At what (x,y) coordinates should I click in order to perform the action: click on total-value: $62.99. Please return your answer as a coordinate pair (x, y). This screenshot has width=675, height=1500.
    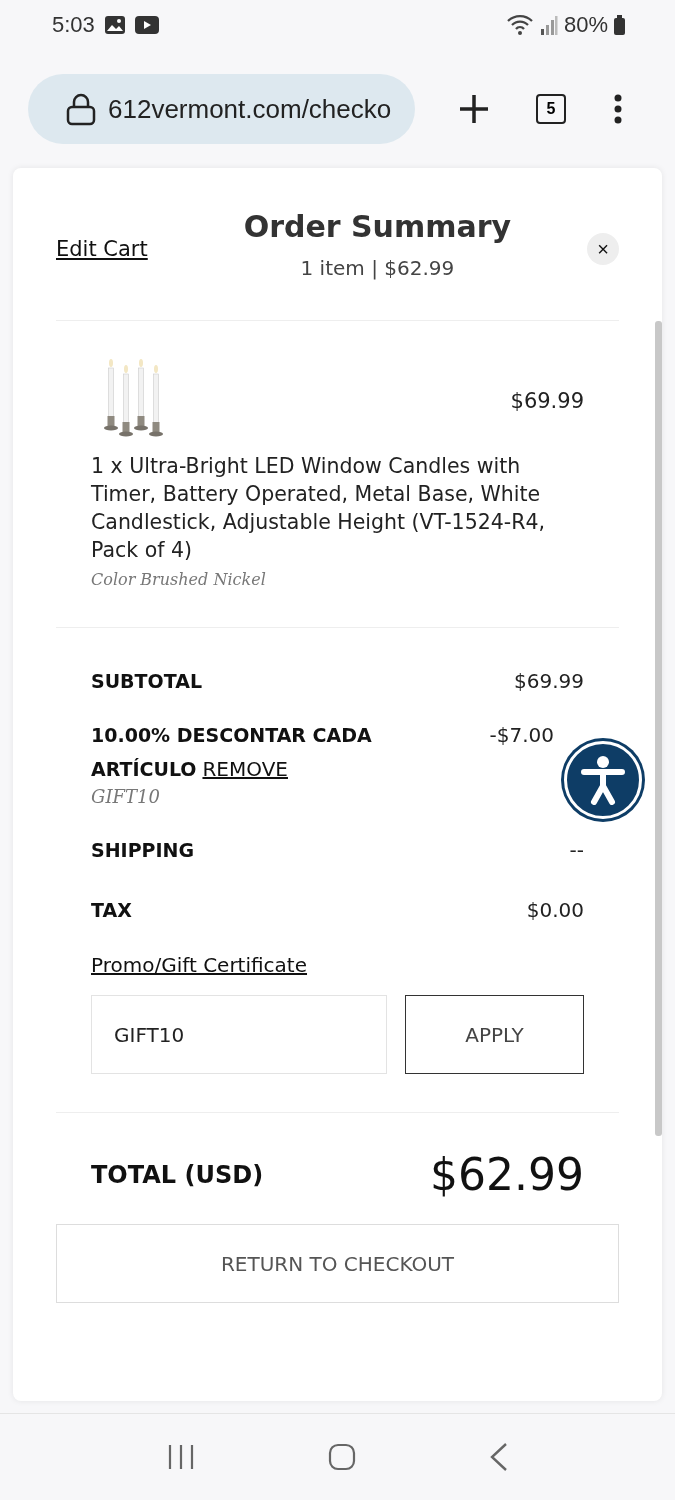
    Looking at the image, I should click on (507, 1175).